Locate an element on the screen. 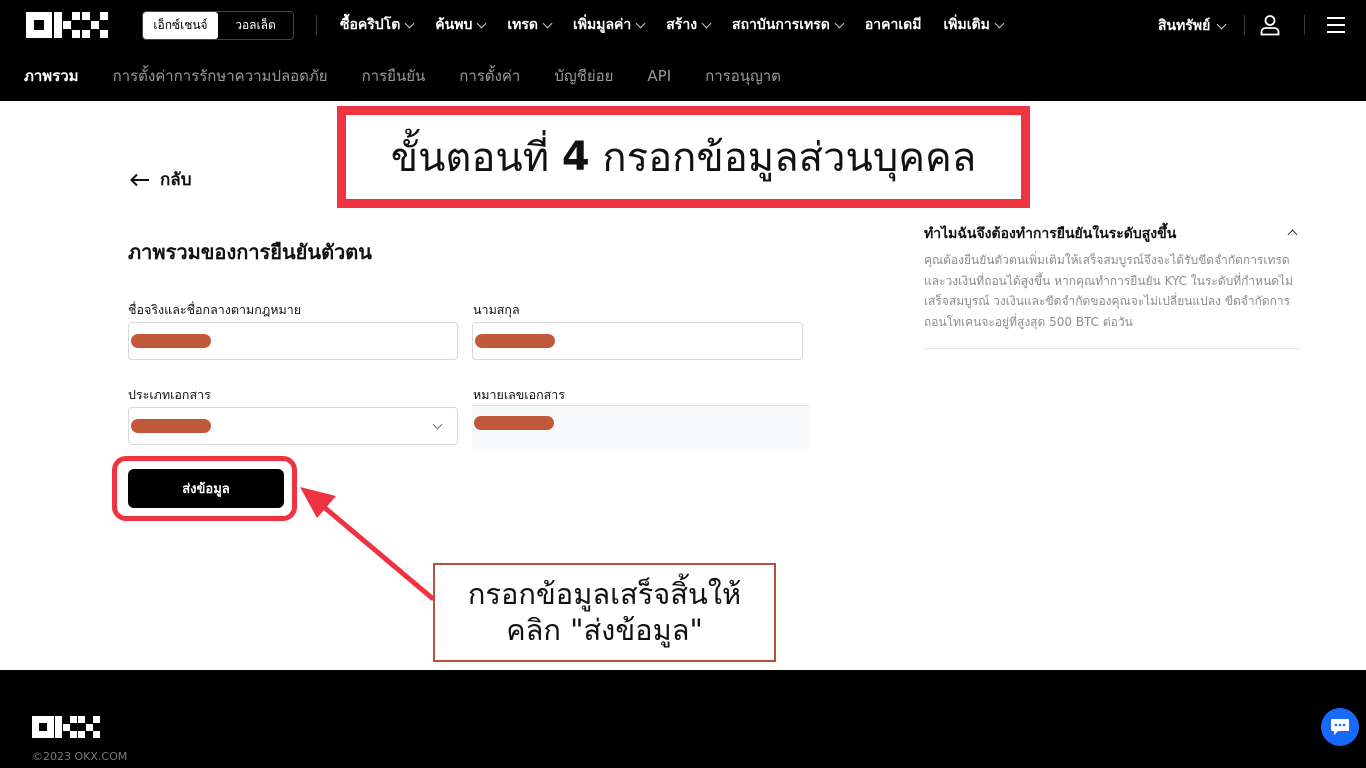  back-link: กลับ is located at coordinates (161, 179).